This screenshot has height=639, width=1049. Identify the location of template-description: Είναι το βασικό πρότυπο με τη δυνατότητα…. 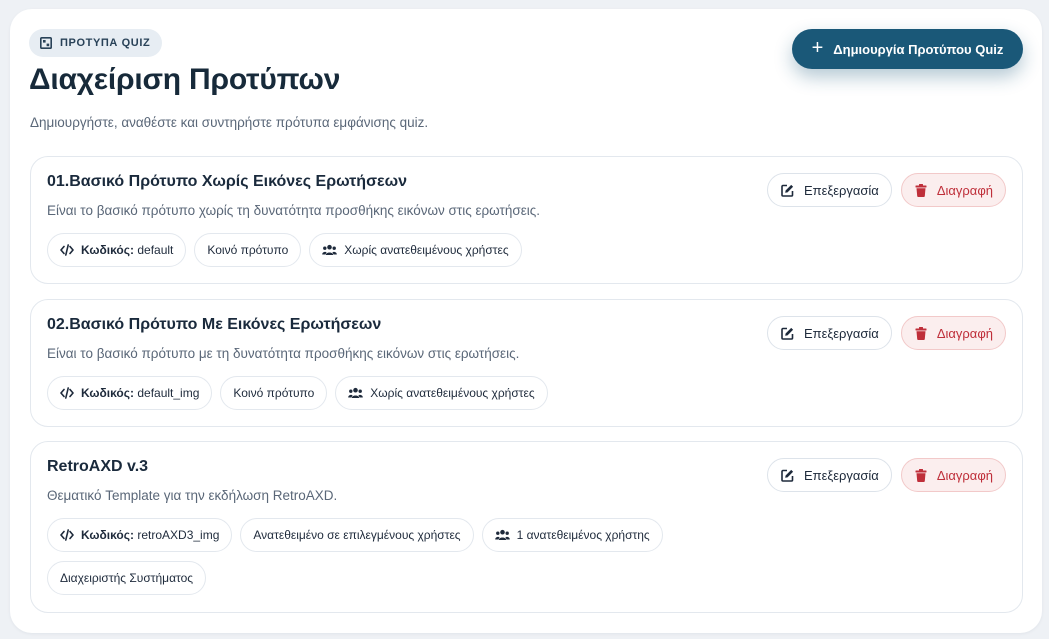
(283, 353).